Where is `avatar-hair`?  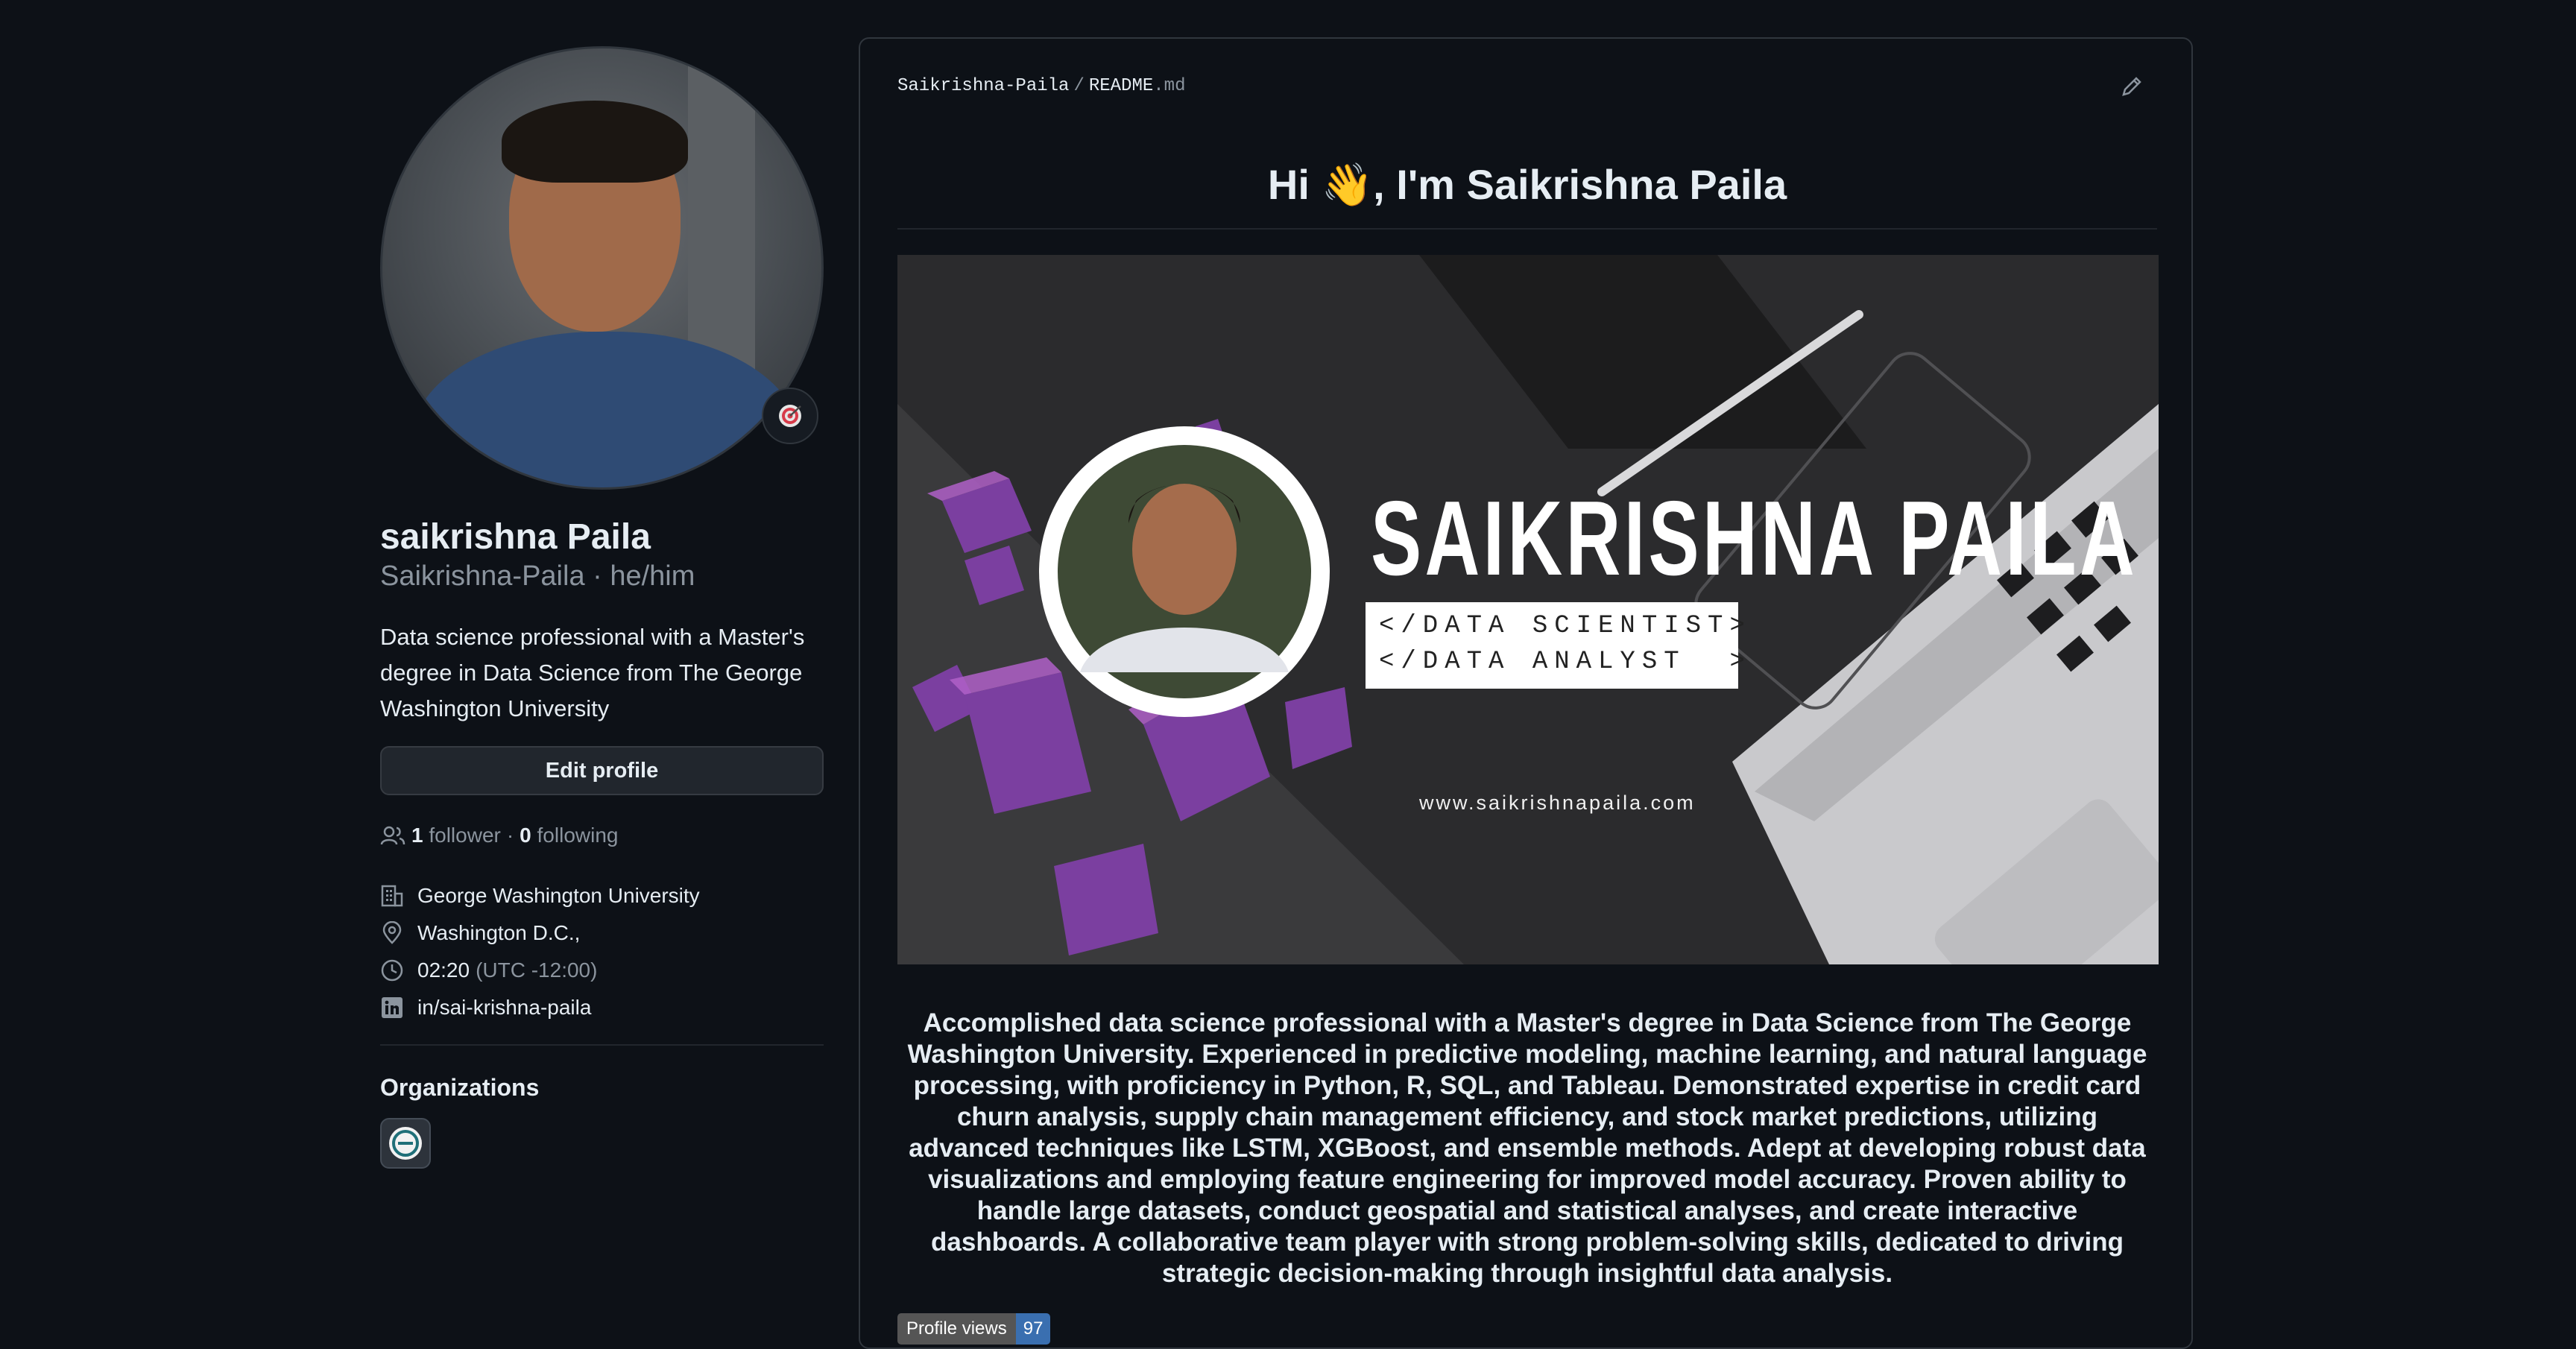 avatar-hair is located at coordinates (595, 142).